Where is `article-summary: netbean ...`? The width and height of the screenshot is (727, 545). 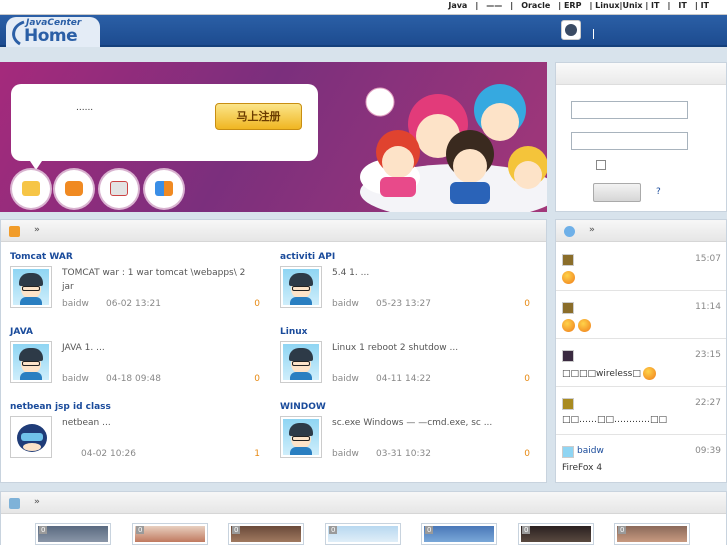
article-summary: netbean ... is located at coordinates (86, 423).